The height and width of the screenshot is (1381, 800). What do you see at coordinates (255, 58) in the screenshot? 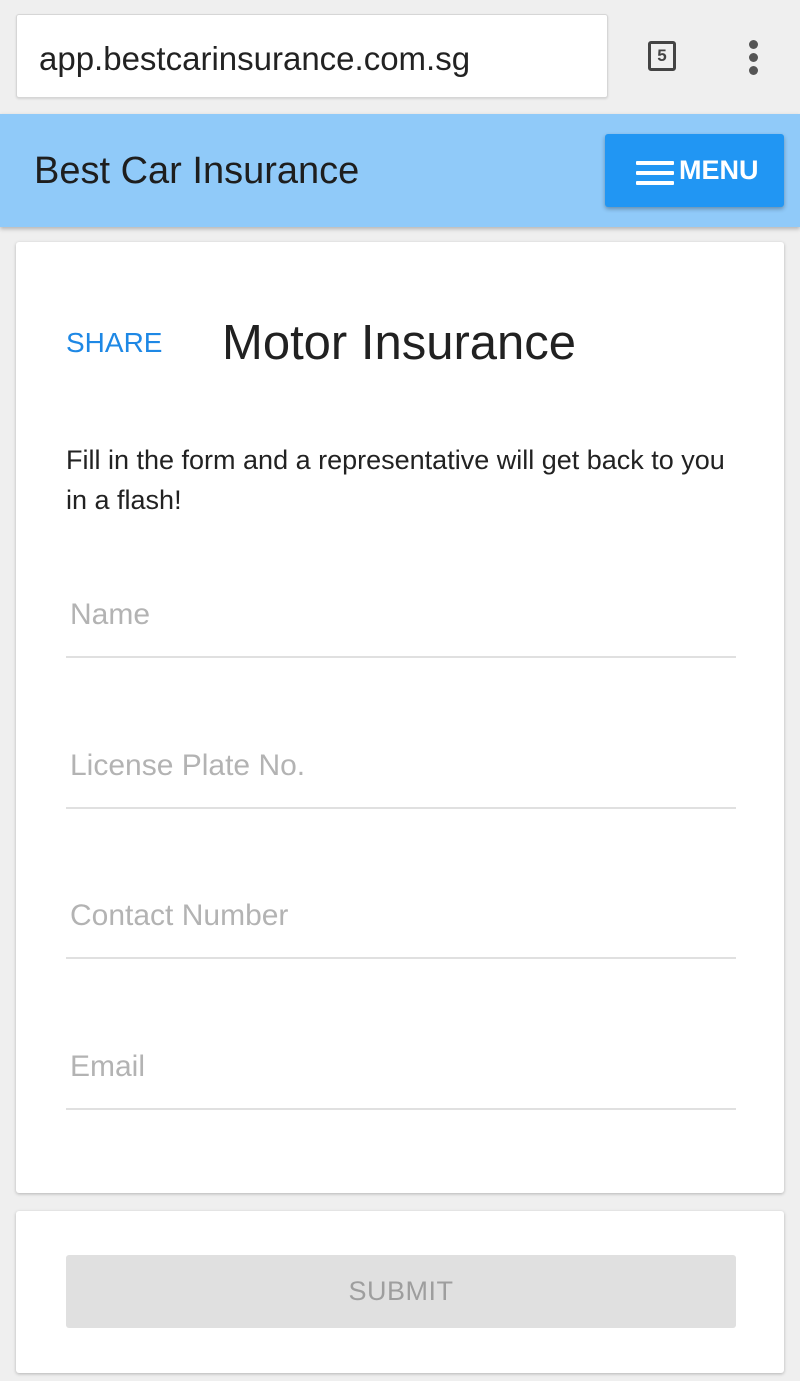
I see `url-text: app.bestcarinsurance.com.sg` at bounding box center [255, 58].